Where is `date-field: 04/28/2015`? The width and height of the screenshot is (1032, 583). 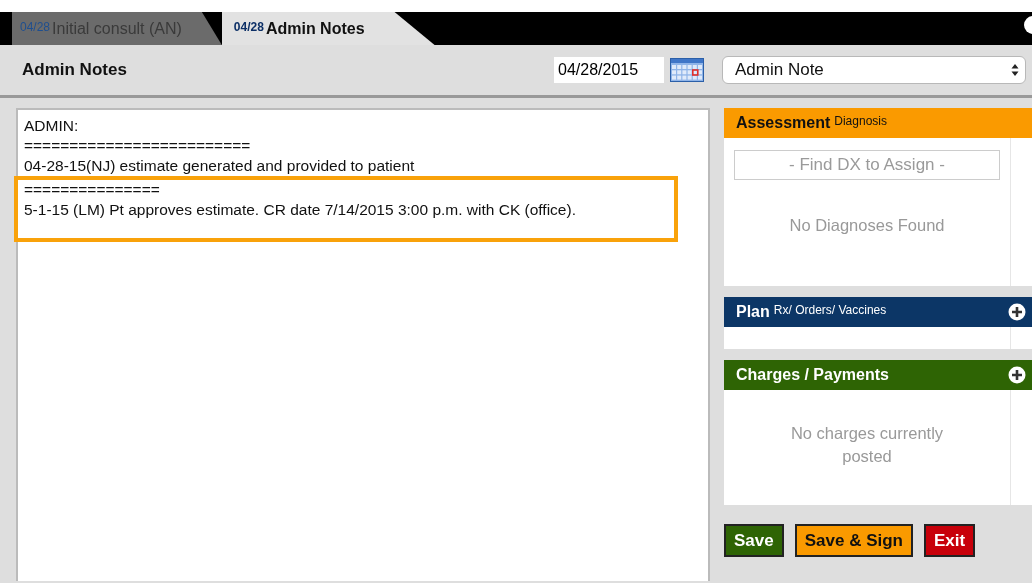
date-field: 04/28/2015 is located at coordinates (609, 70).